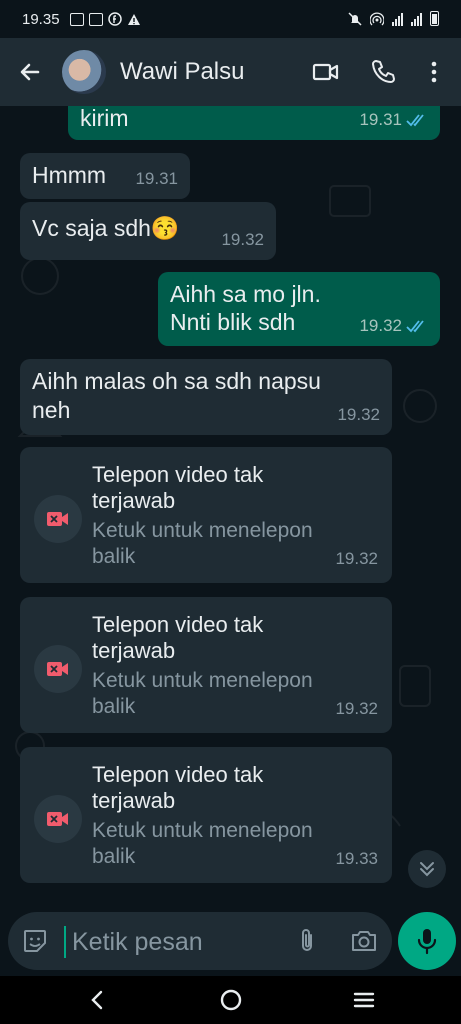 The image size is (461, 1024). Describe the element at coordinates (326, 72) in the screenshot. I see `video-call-icon` at that location.